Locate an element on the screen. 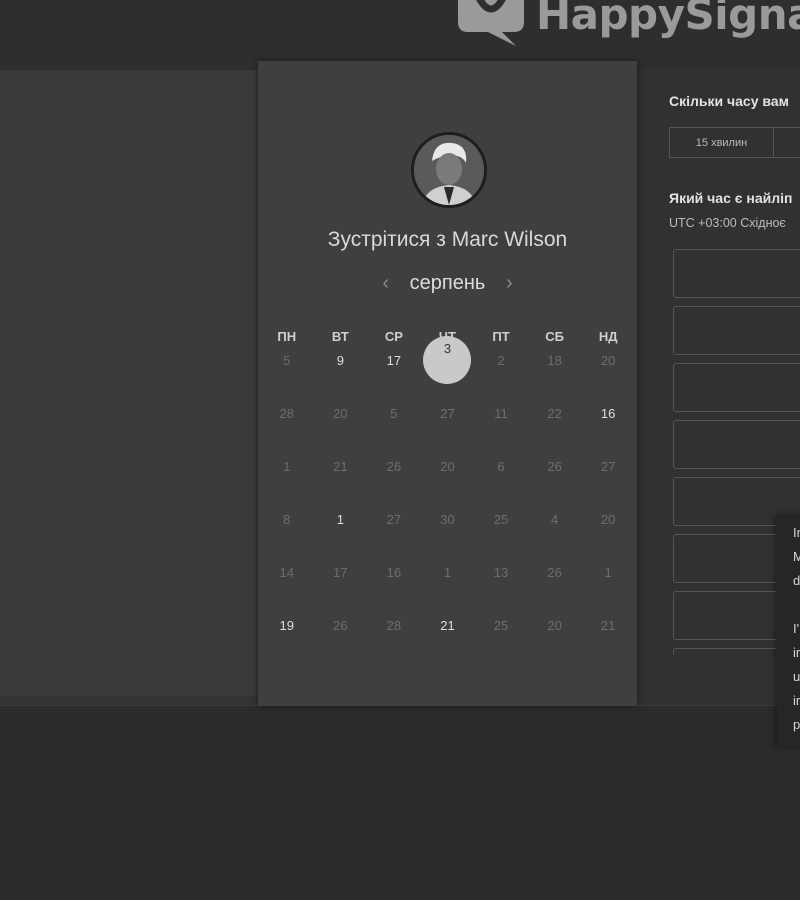 This screenshot has width=800, height=900. happysignal-logo: HappySignal is located at coordinates (629, 23).